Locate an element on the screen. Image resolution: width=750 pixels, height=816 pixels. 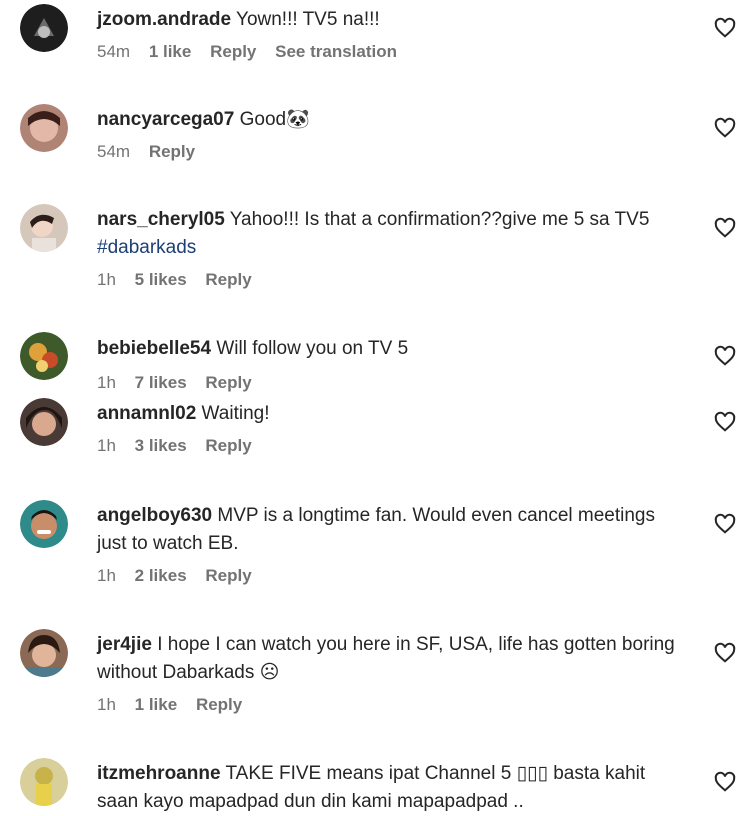
see-translation-button: See translation is located at coordinates (336, 51).